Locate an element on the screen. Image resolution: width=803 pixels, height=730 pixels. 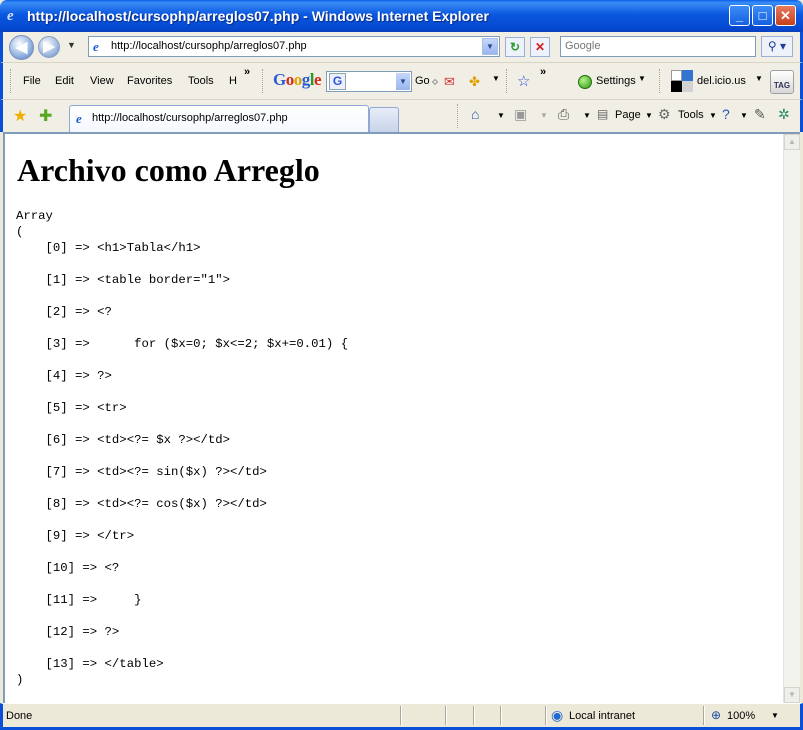
maximize-button: □ is located at coordinates (762, 15).